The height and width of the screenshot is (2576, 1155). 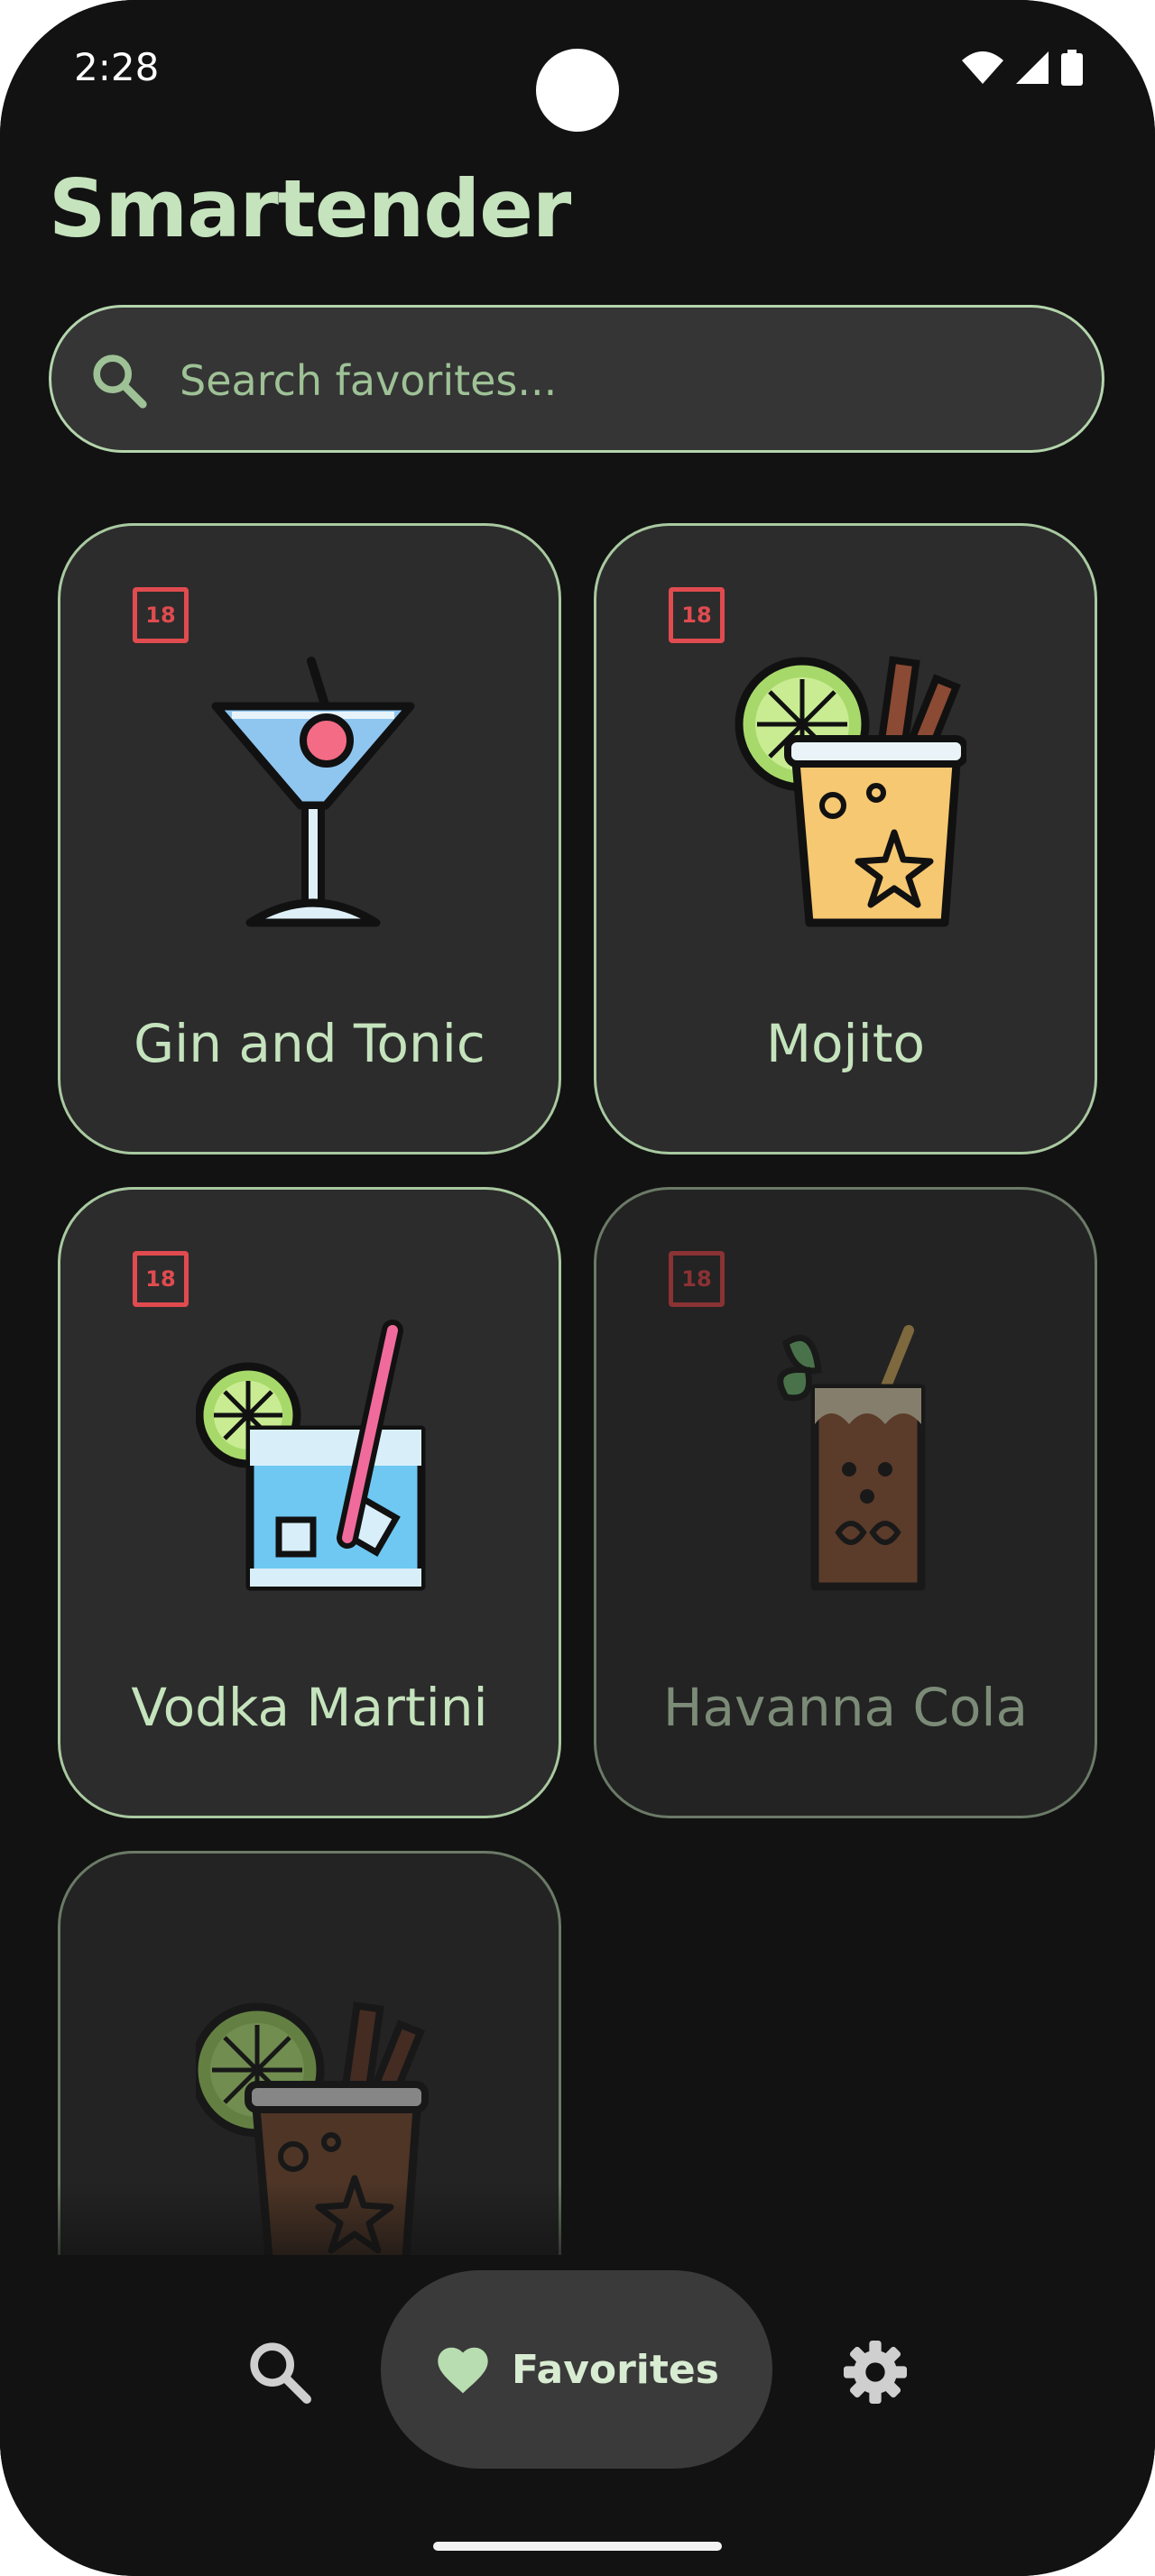 I want to click on status-icons, so click(x=1022, y=68).